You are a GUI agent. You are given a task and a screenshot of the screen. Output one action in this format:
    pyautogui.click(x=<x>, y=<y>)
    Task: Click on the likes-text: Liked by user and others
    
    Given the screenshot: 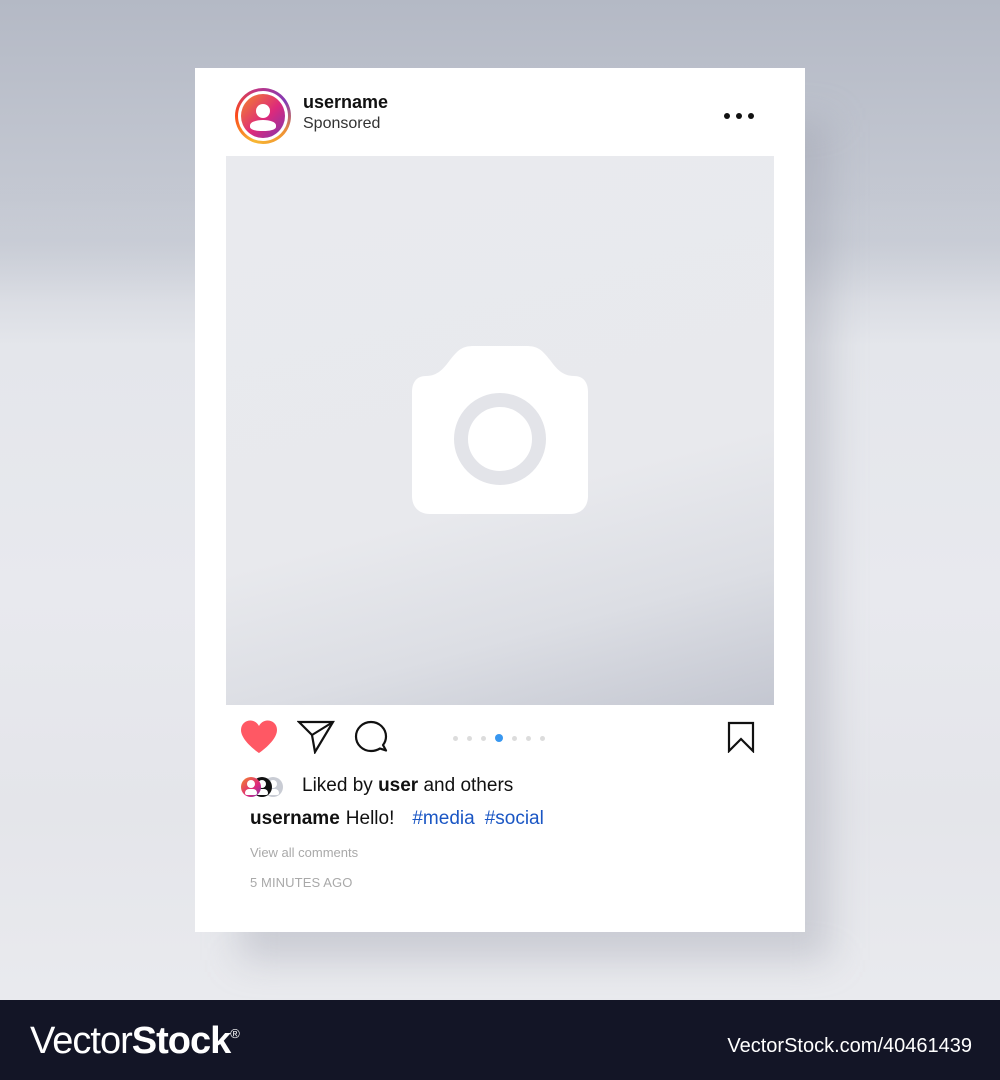 What is the action you would take?
    pyautogui.click(x=407, y=786)
    